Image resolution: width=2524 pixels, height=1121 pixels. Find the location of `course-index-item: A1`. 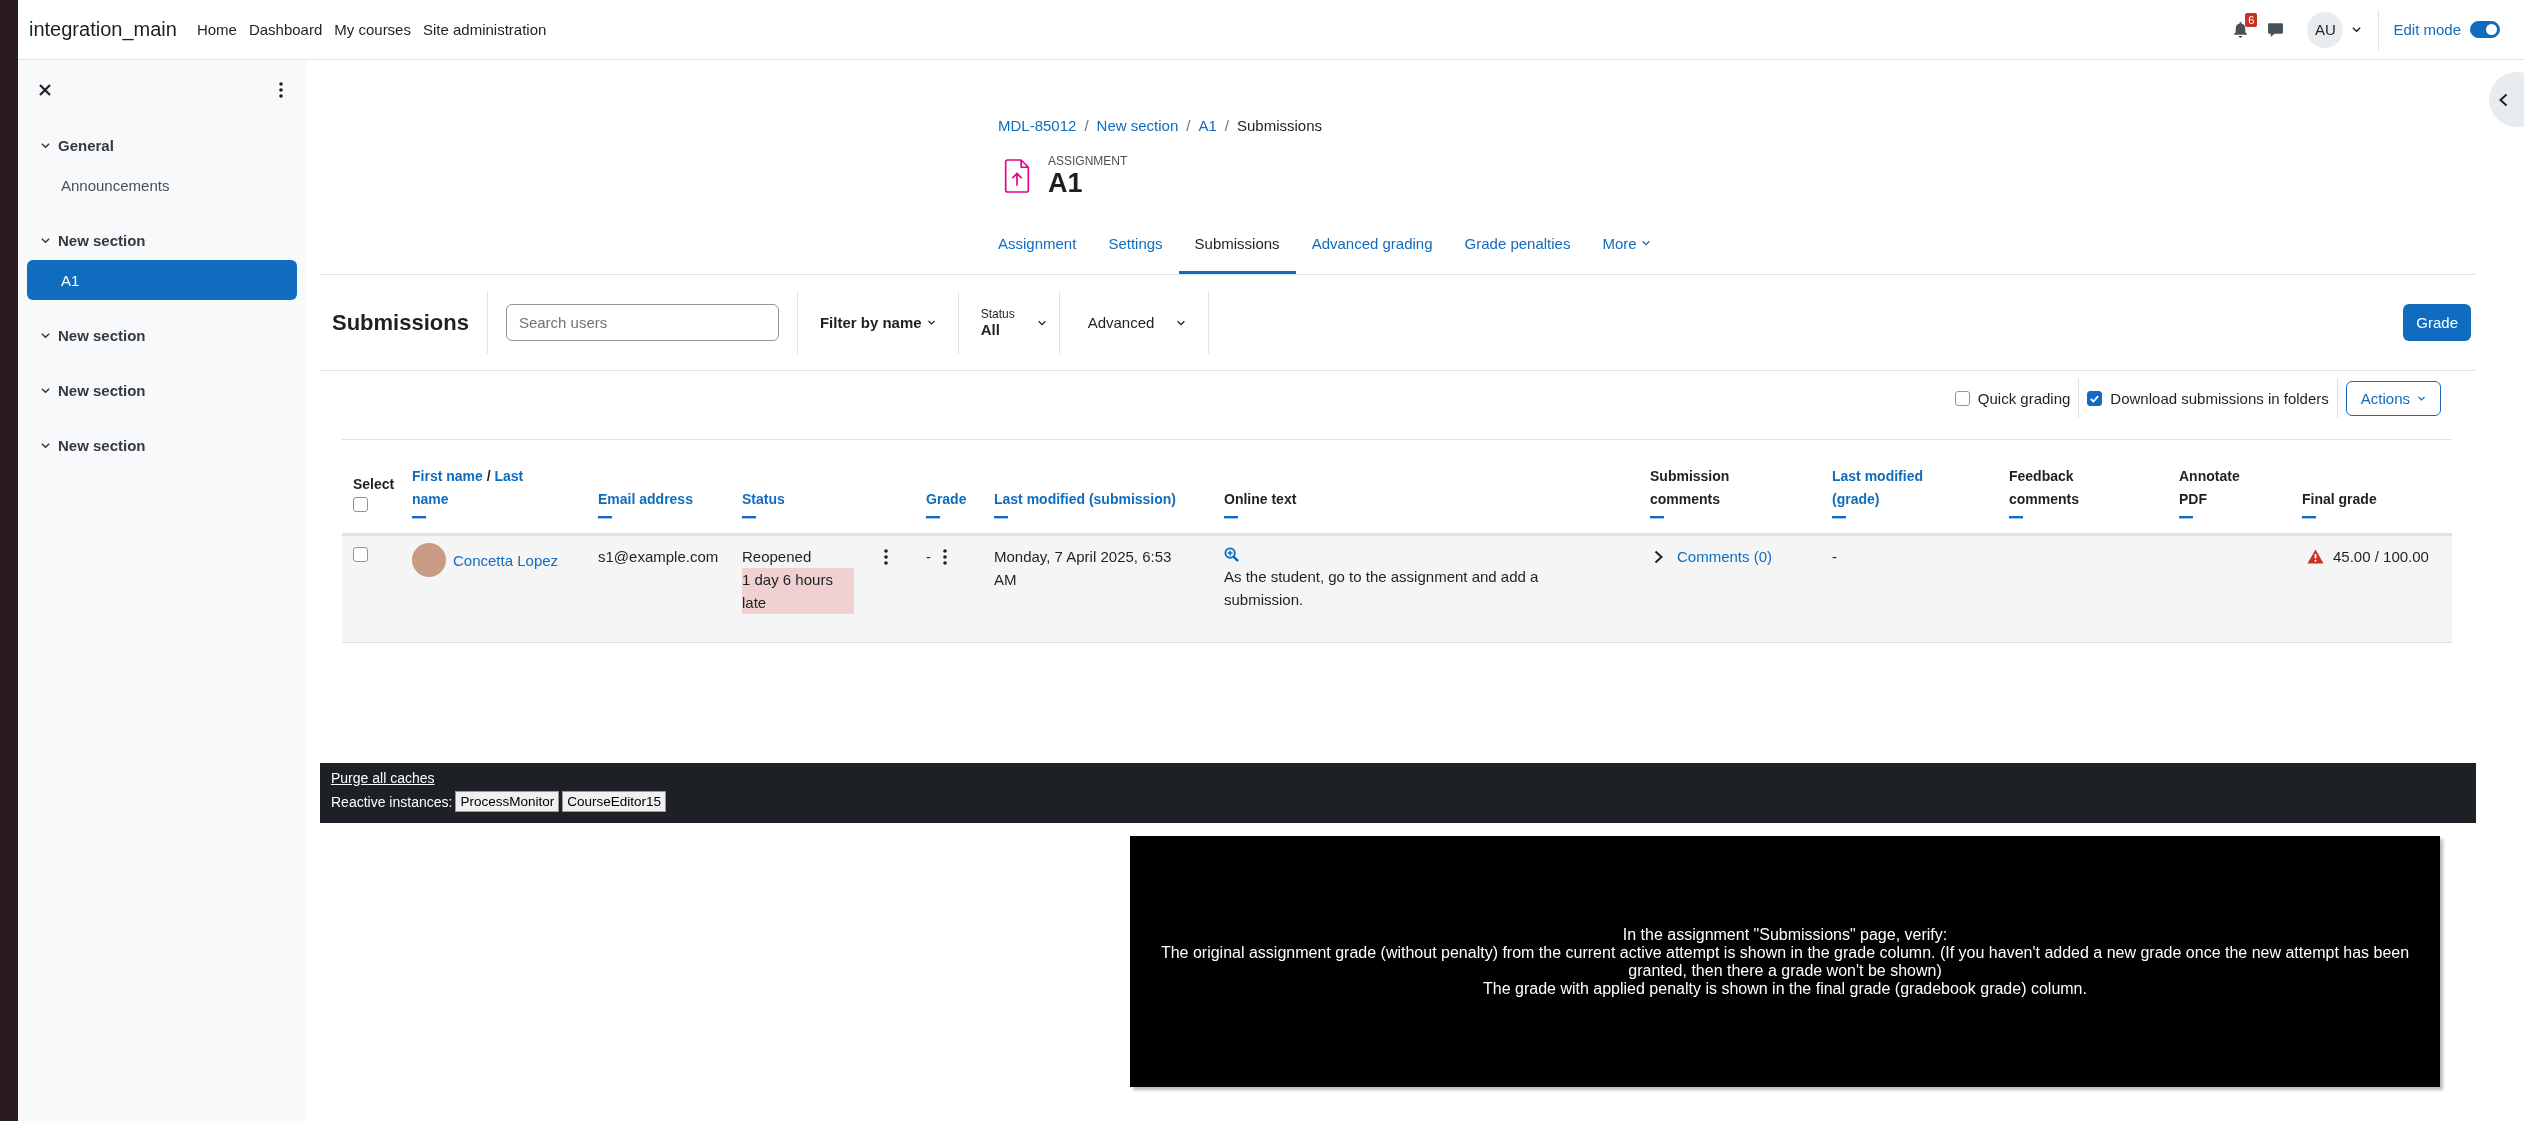

course-index-item: A1 is located at coordinates (162, 280).